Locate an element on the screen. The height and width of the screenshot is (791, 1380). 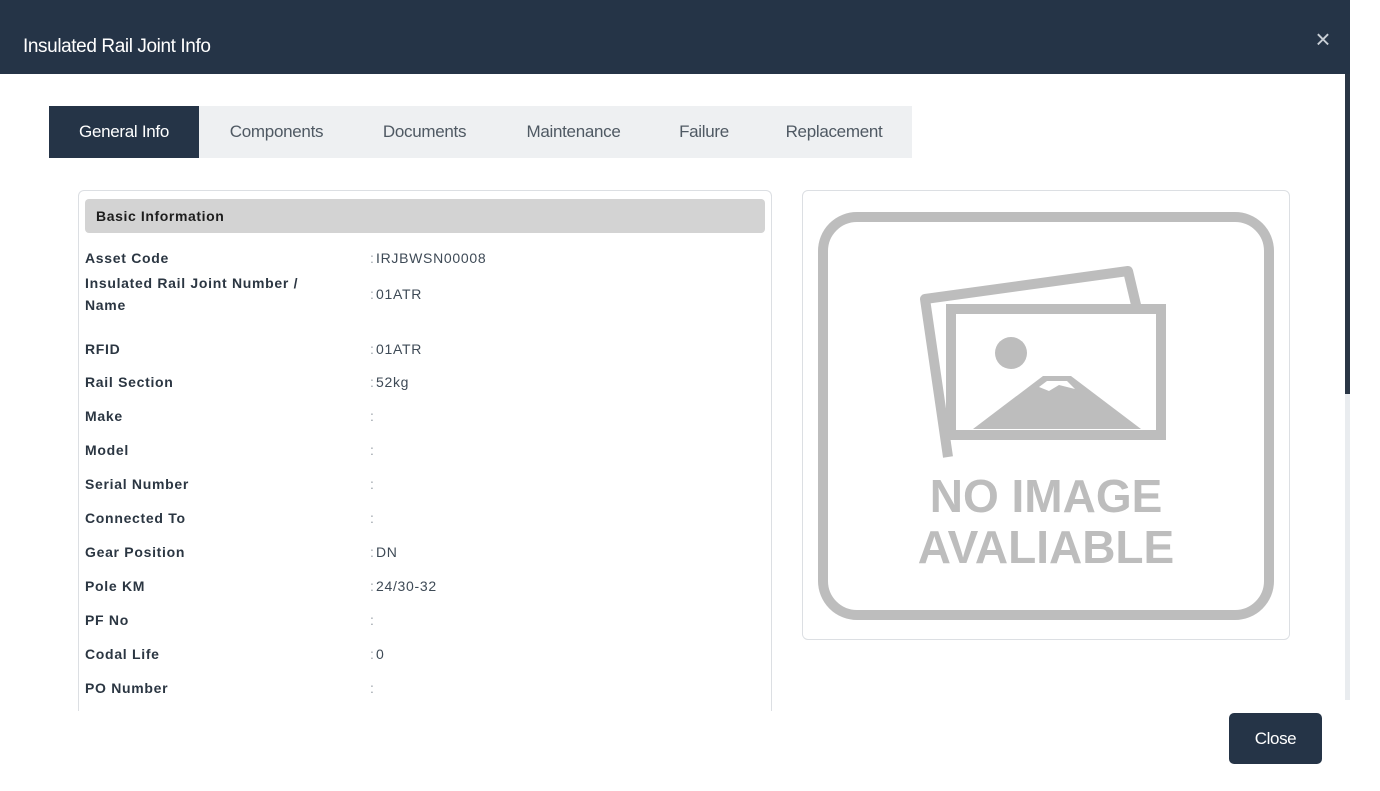
info-label: Make is located at coordinates (104, 416).